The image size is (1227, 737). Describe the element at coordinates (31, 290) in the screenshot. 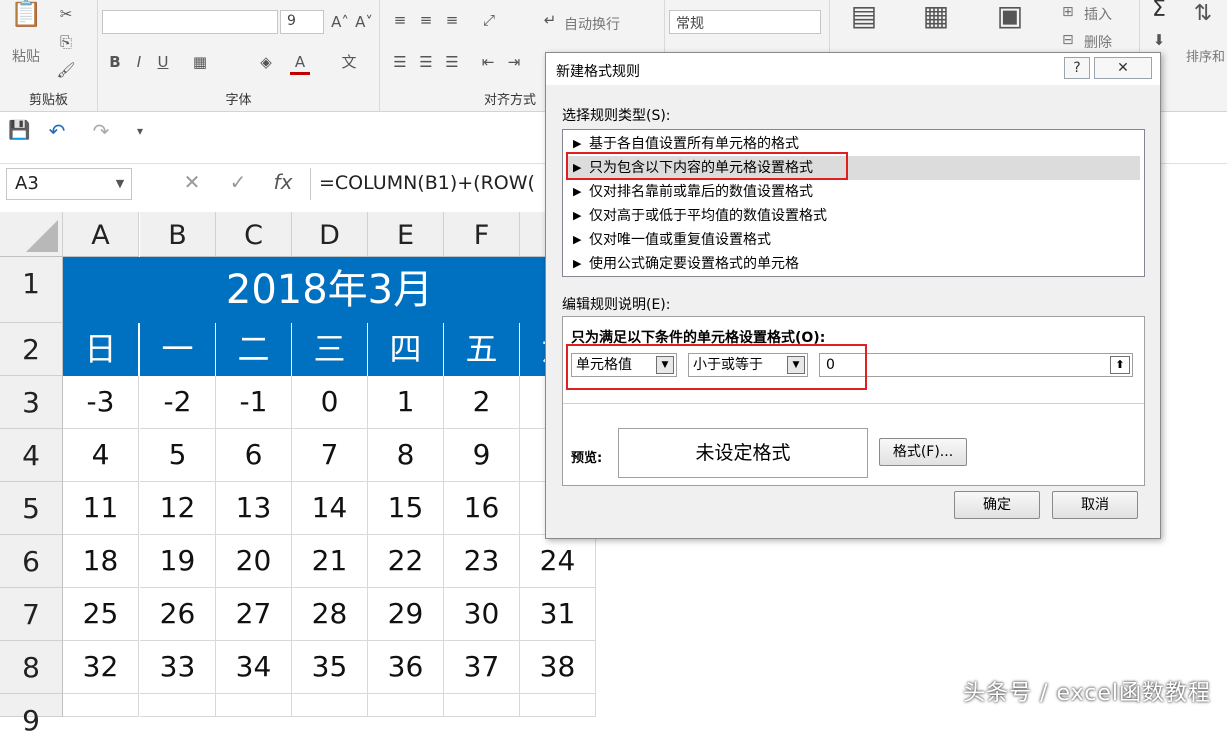

I see `row-header-1: 1` at that location.